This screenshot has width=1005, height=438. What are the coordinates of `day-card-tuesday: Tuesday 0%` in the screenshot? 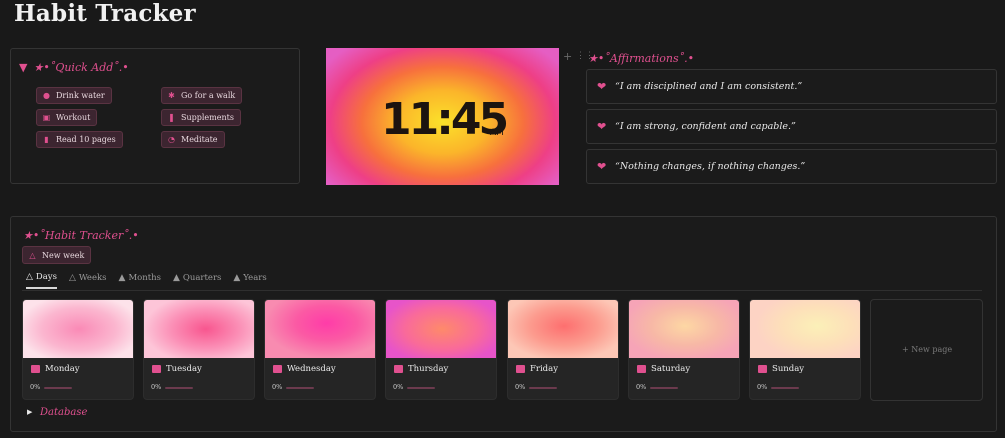 It's located at (199, 349).